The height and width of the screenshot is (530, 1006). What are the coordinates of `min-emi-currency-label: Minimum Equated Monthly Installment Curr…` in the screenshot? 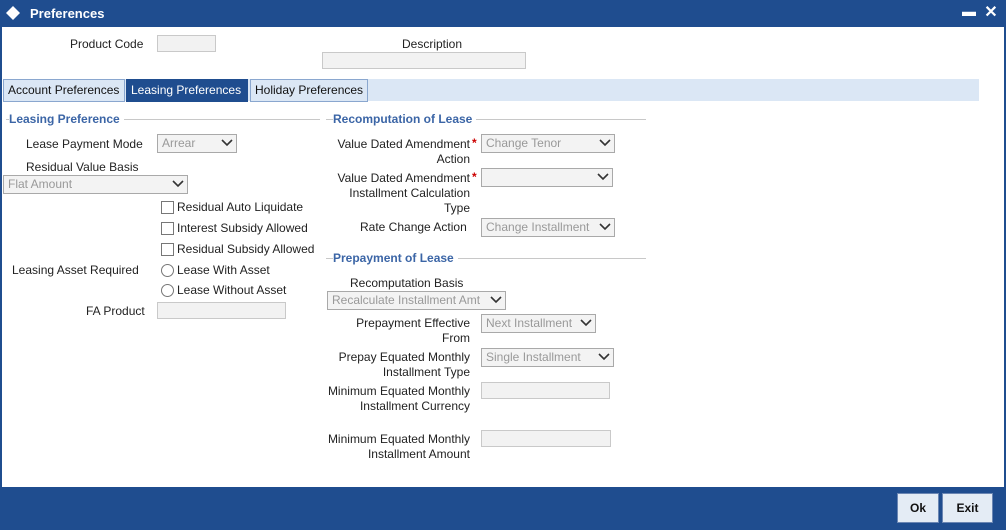 It's located at (398, 398).